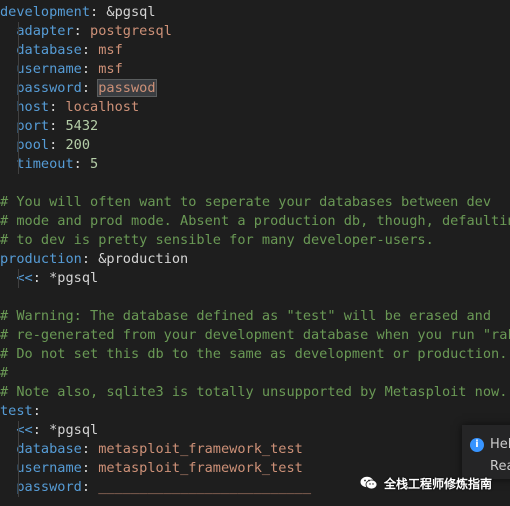 This screenshot has width=510, height=506. Describe the element at coordinates (45, 12) in the screenshot. I see `code-token: development` at that location.